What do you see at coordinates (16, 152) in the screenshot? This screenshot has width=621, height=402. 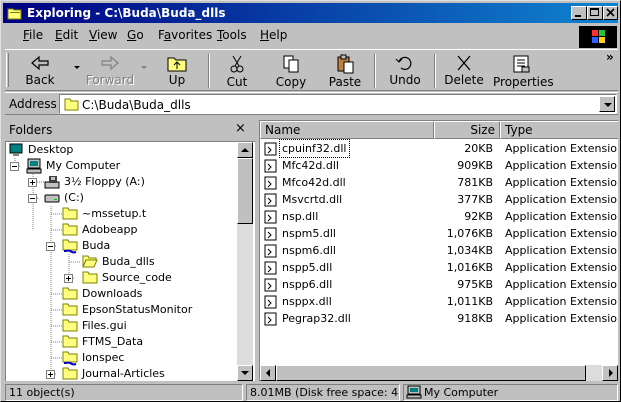 I see `desktop-icon` at bounding box center [16, 152].